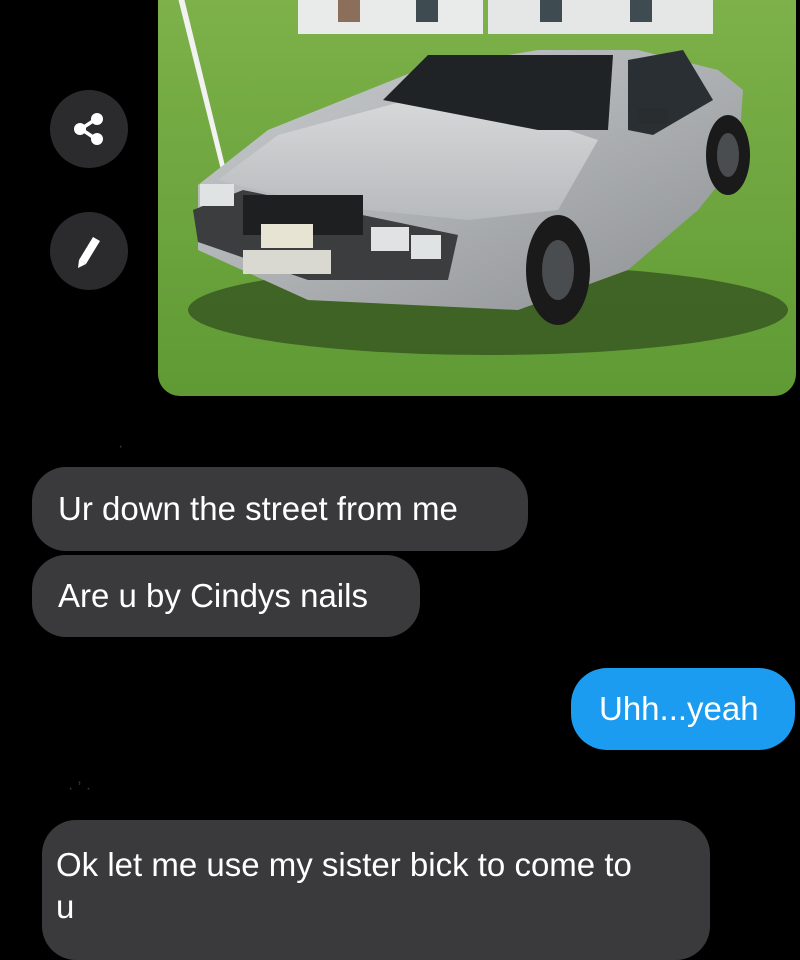  Describe the element at coordinates (679, 708) in the screenshot. I see `message-text: Uhh...yeah` at that location.